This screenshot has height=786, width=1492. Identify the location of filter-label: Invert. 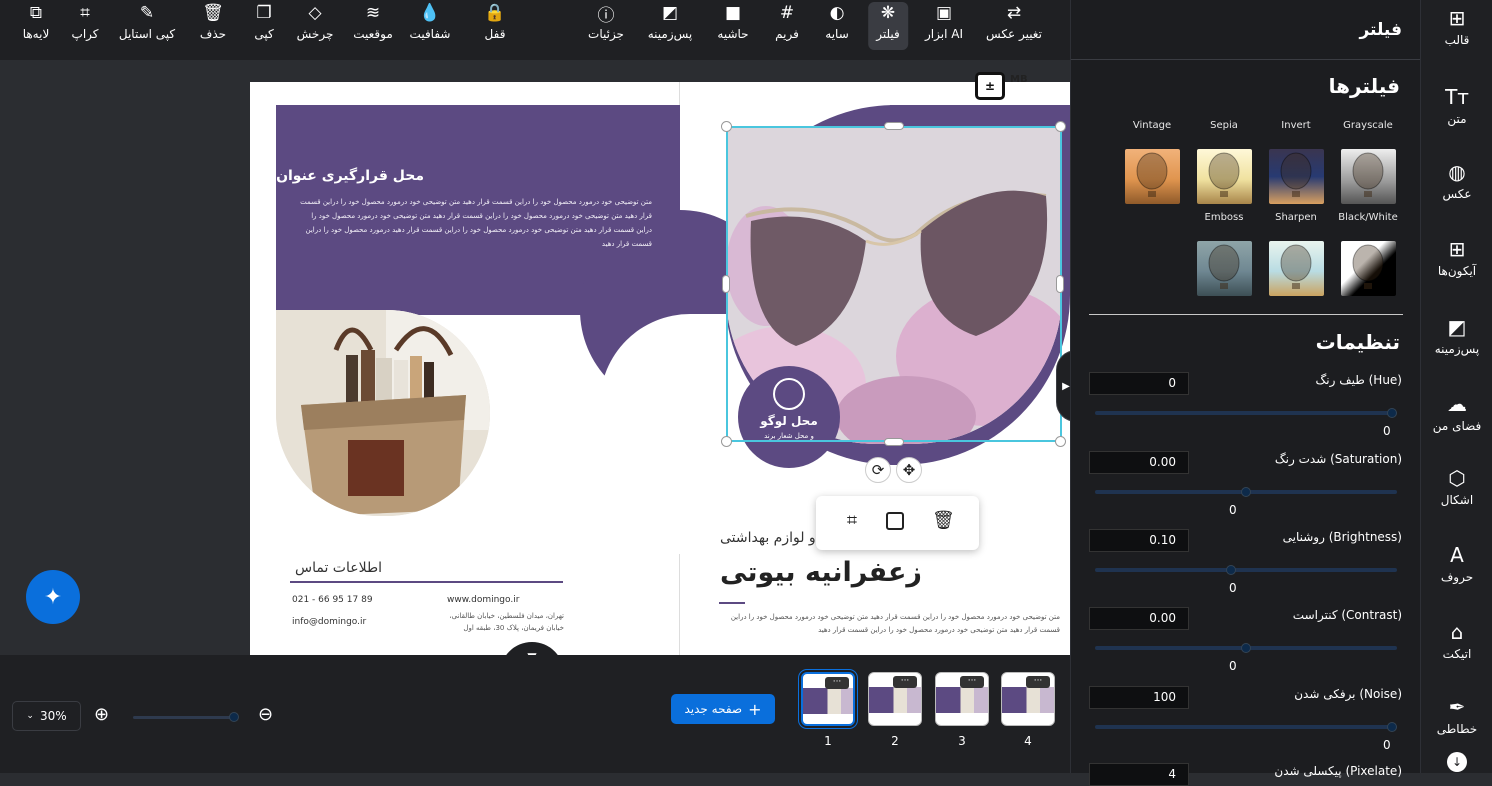
(1296, 125).